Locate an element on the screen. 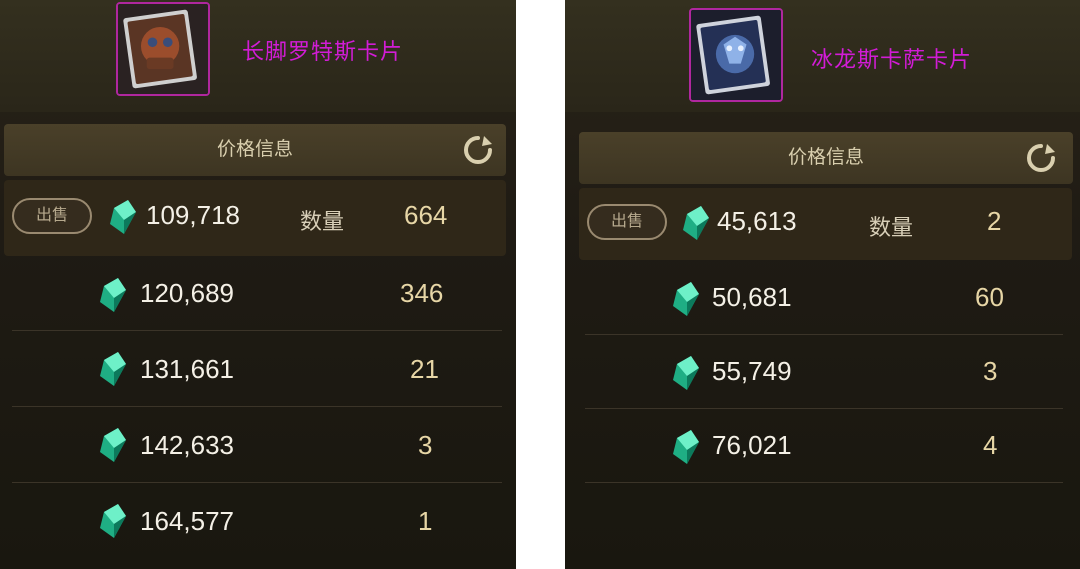  price-value: 142,633 is located at coordinates (187, 445).